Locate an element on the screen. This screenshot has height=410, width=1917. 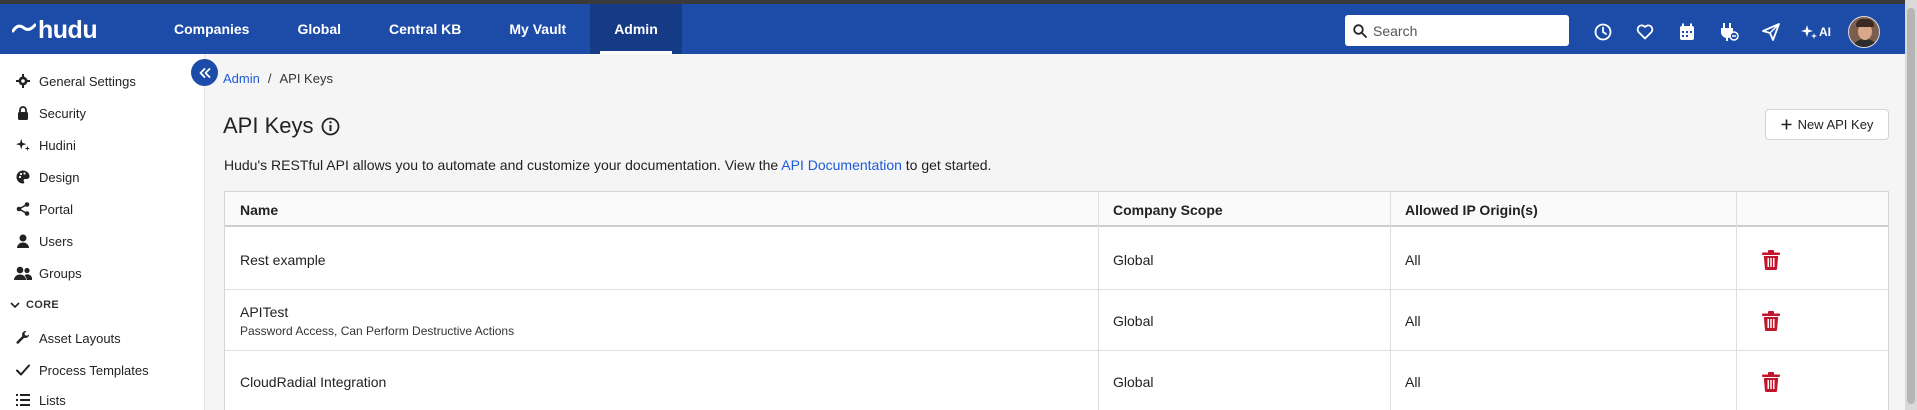
table-header: Name Company Scope Allowed IP Origin(s) is located at coordinates (1056, 209).